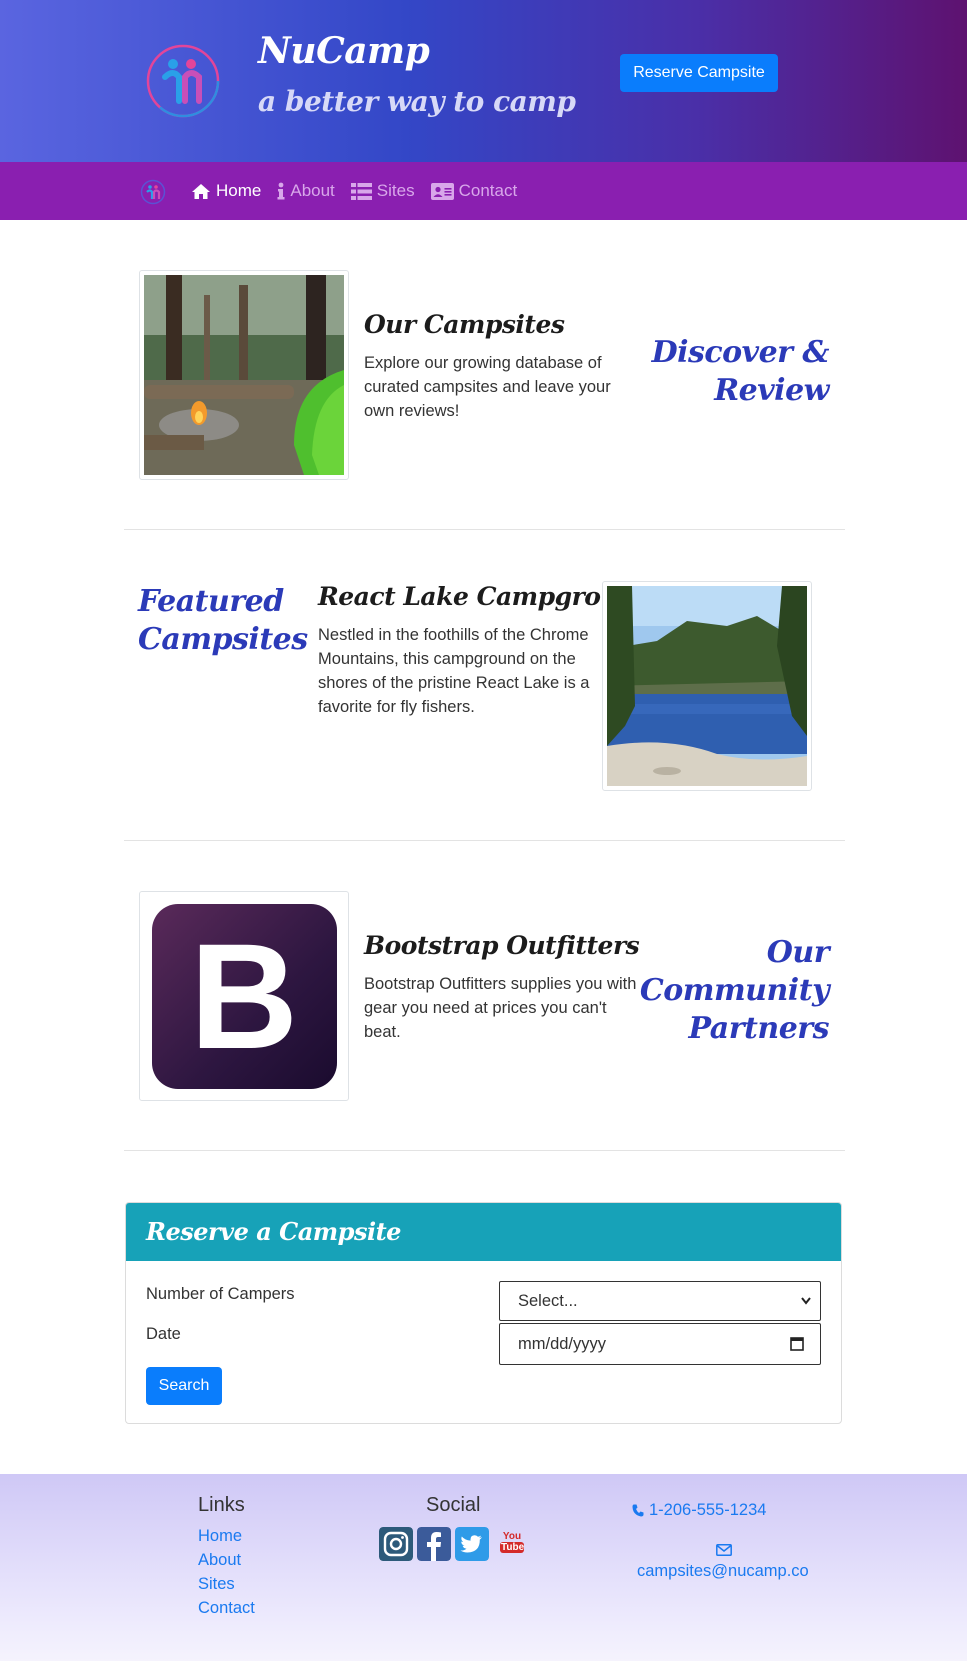  What do you see at coordinates (396, 707) in the screenshot?
I see `featured-text-line: favorite for fly fishers.` at bounding box center [396, 707].